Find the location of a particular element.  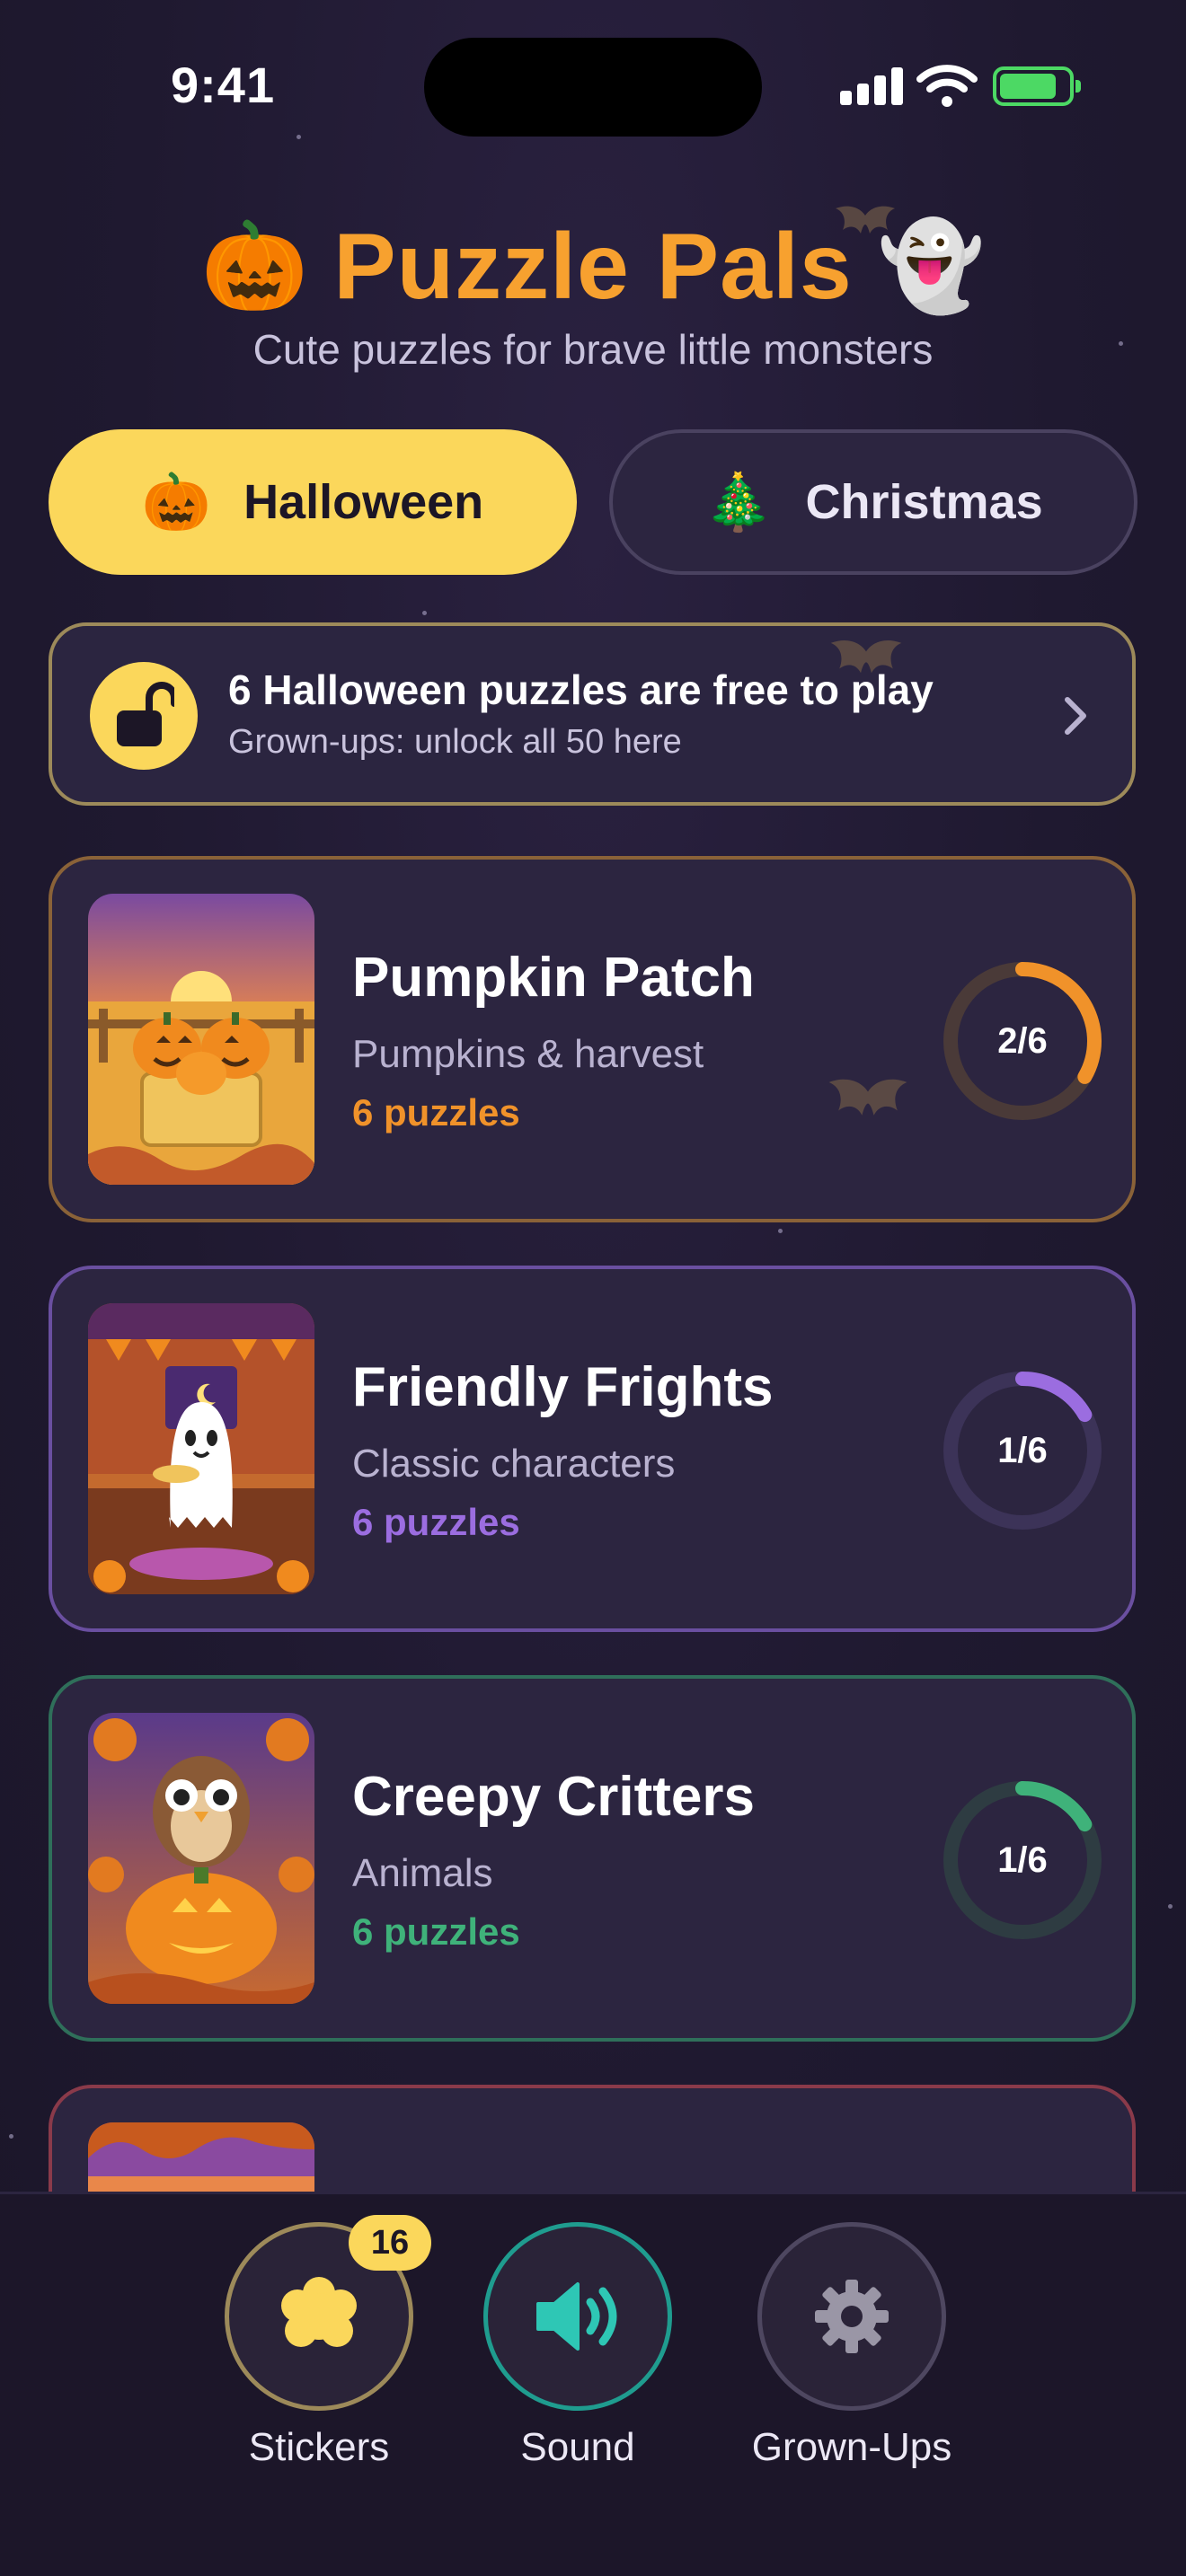

app-title: Puzzle Pals is located at coordinates (593, 266).